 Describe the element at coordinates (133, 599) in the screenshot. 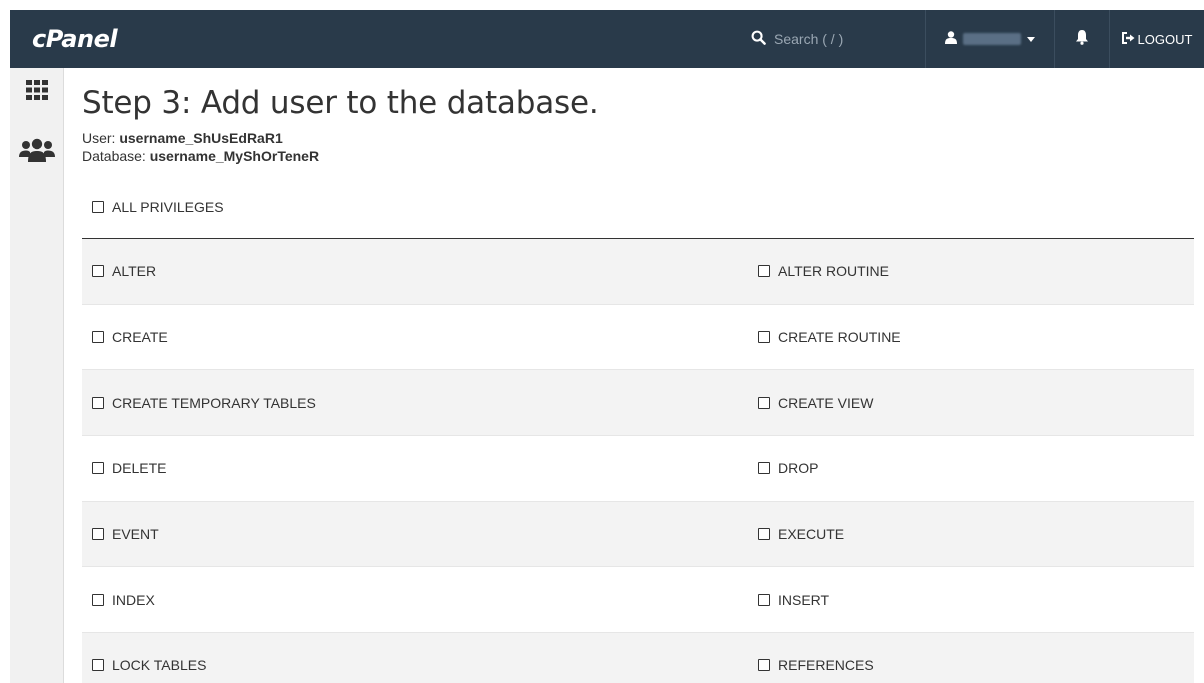

I see `privilege-label: INDEX` at that location.